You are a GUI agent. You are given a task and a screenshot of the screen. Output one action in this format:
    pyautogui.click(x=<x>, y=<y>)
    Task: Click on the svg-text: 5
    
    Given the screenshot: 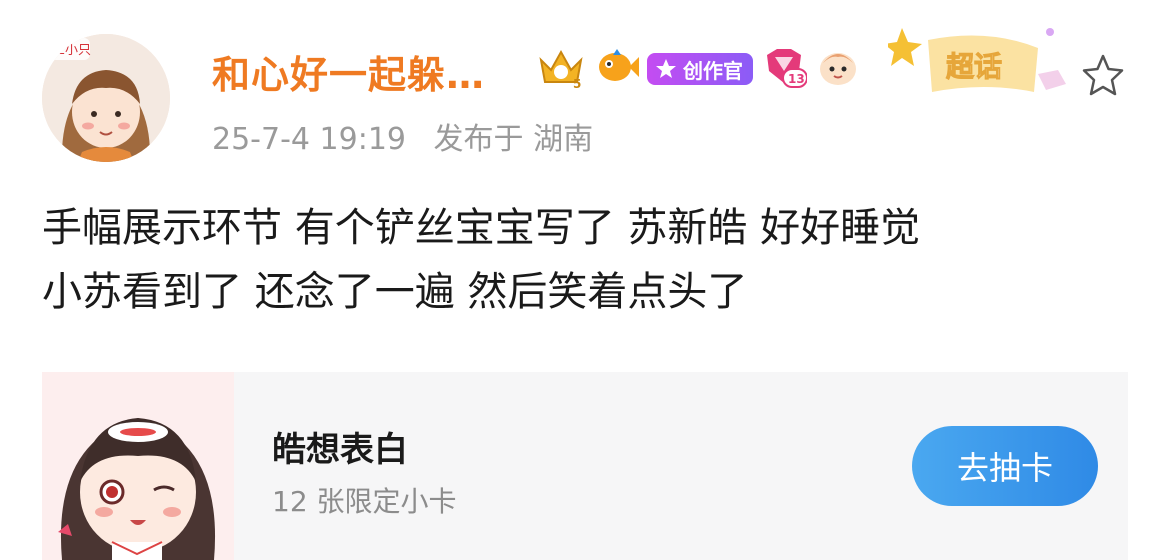 What is the action you would take?
    pyautogui.click(x=577, y=83)
    